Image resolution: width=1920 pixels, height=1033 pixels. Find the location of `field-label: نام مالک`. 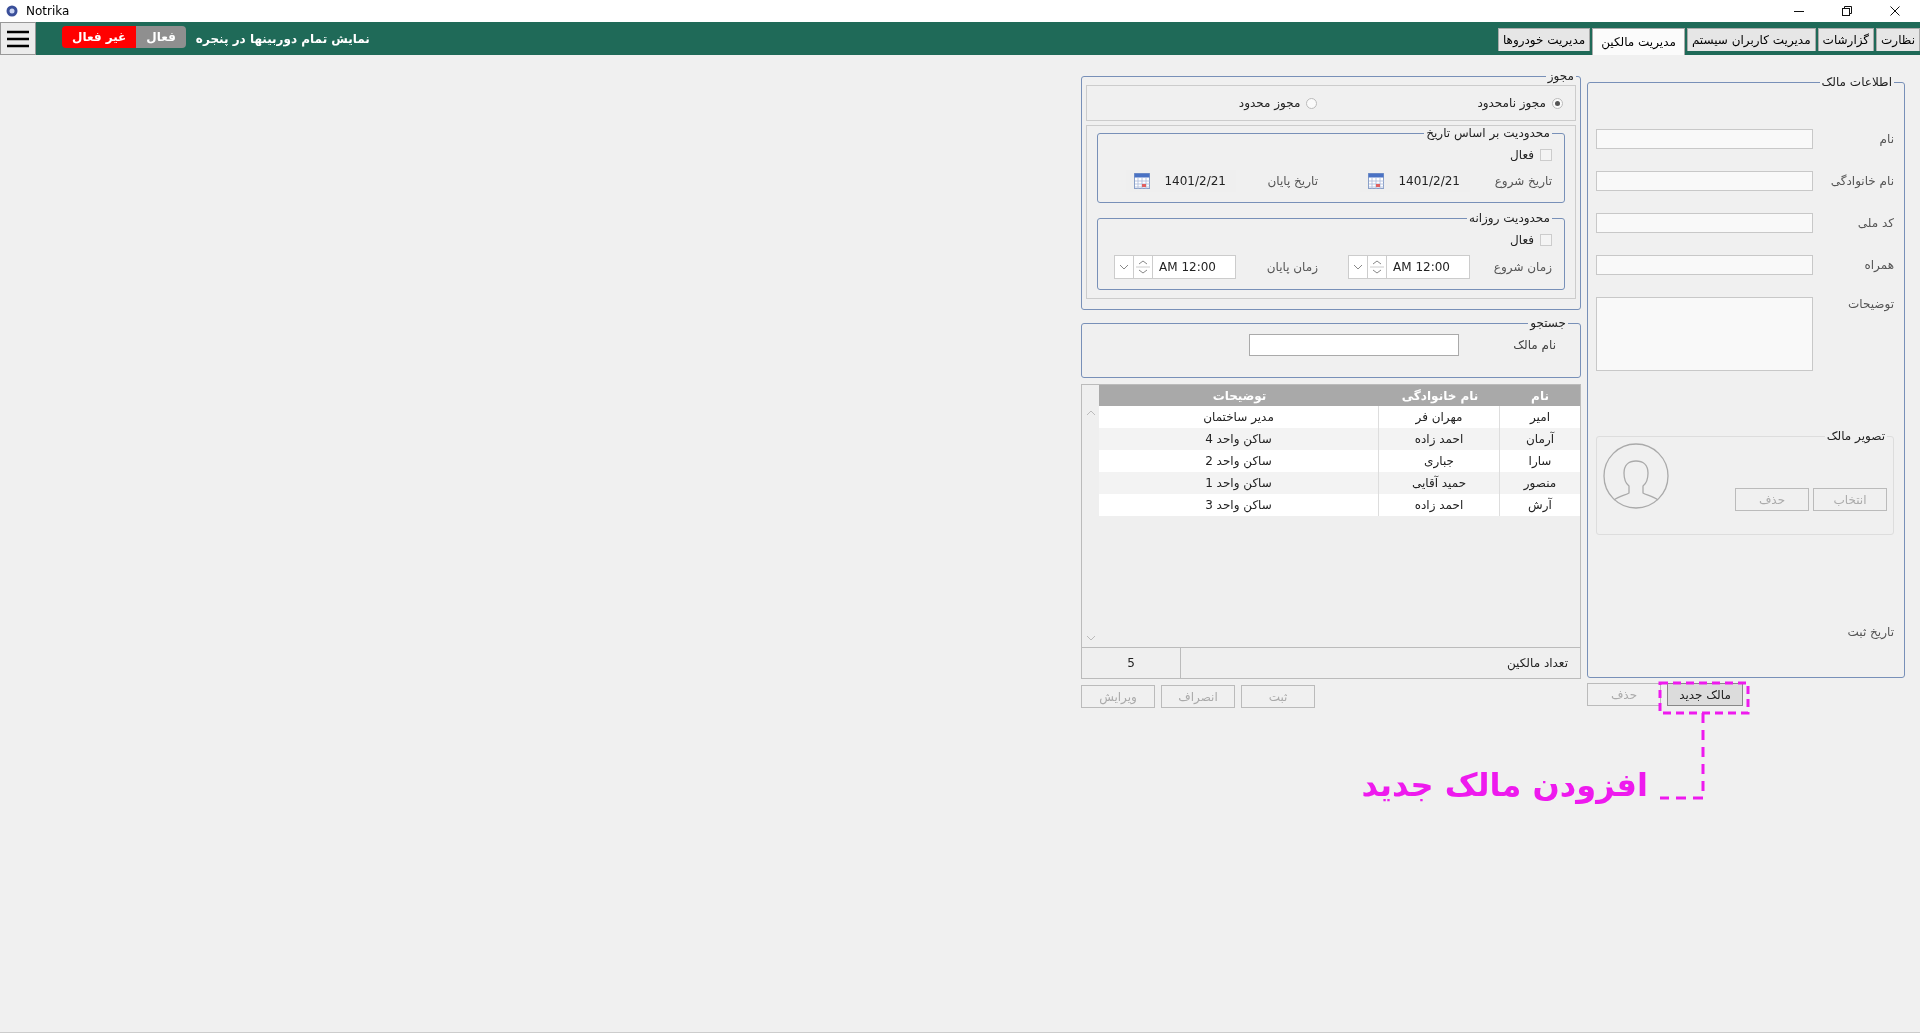

field-label: نام مالک is located at coordinates (1534, 345).